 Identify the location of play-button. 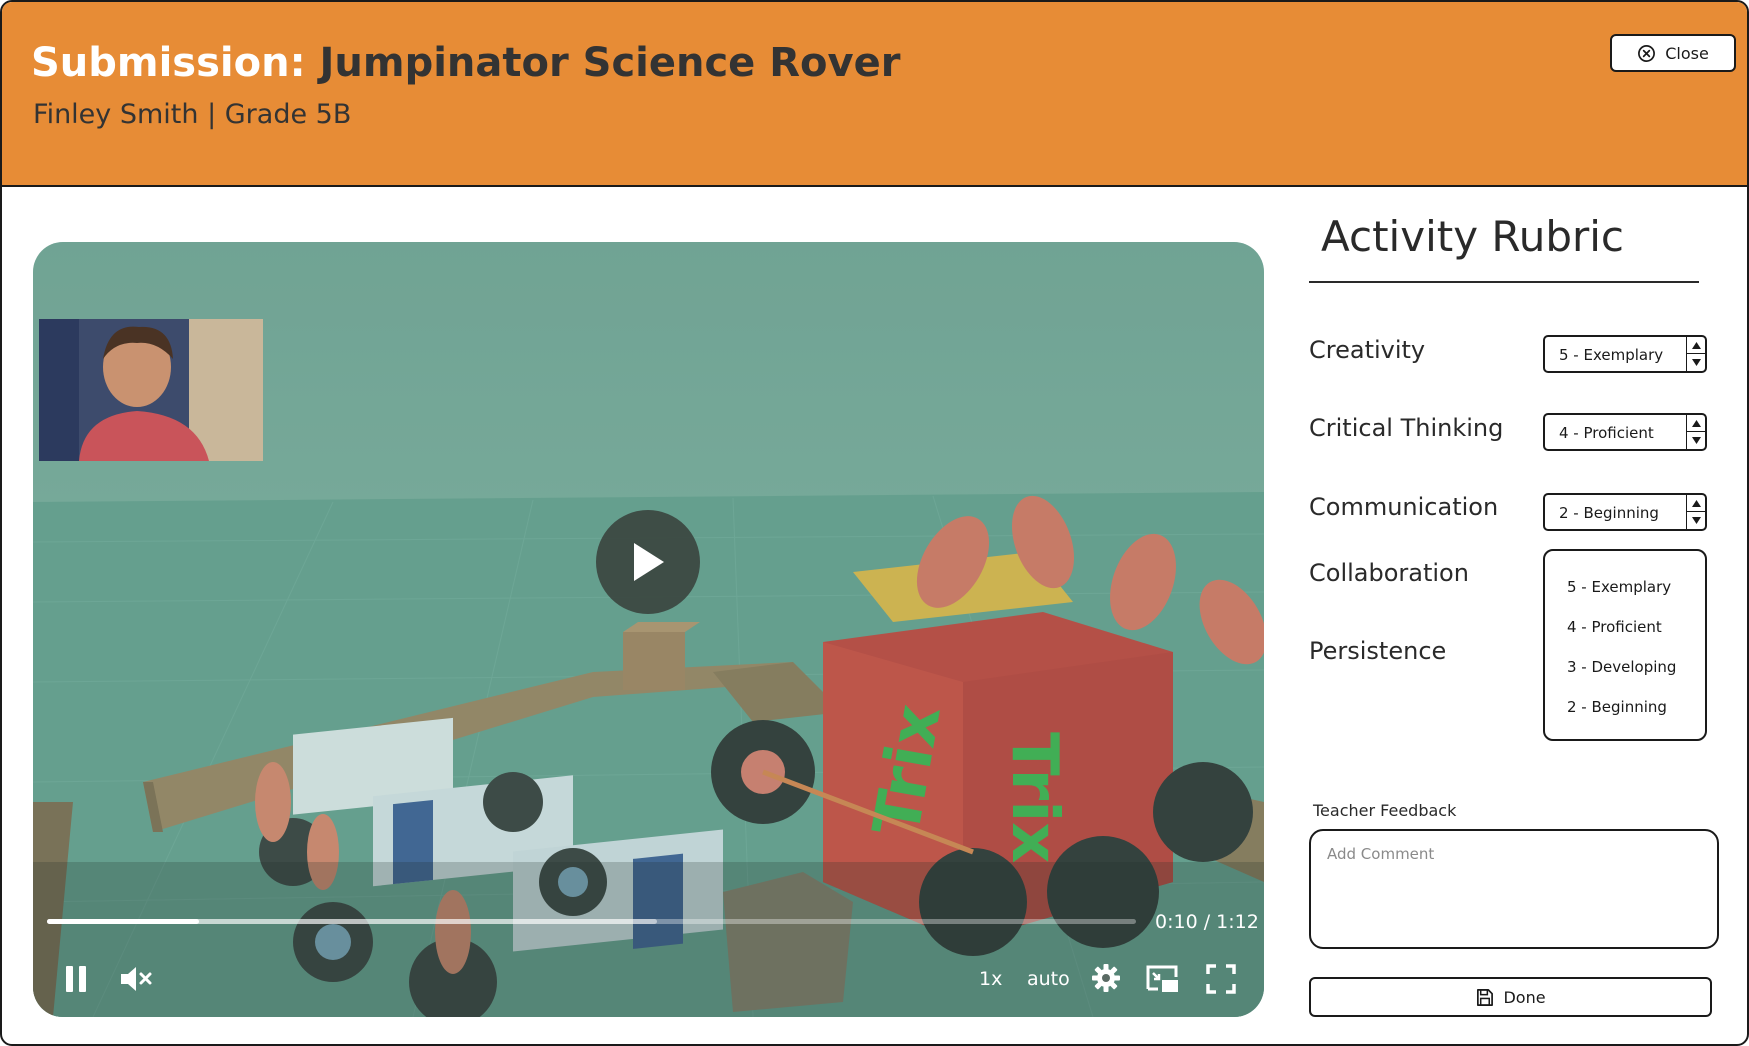
(648, 562).